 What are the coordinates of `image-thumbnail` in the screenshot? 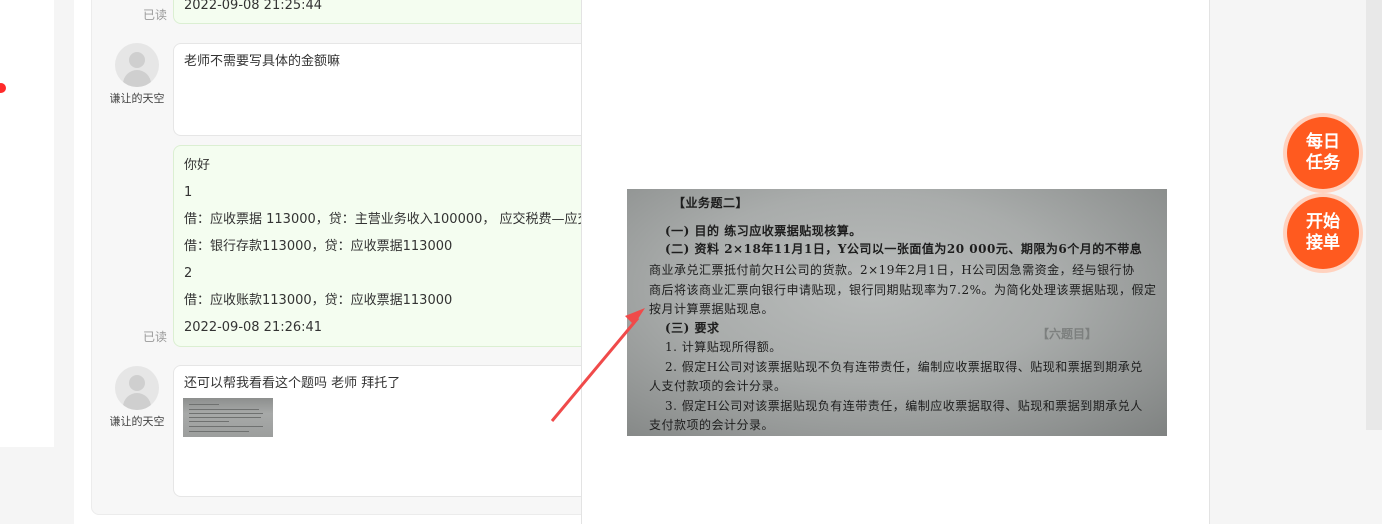 It's located at (228, 417).